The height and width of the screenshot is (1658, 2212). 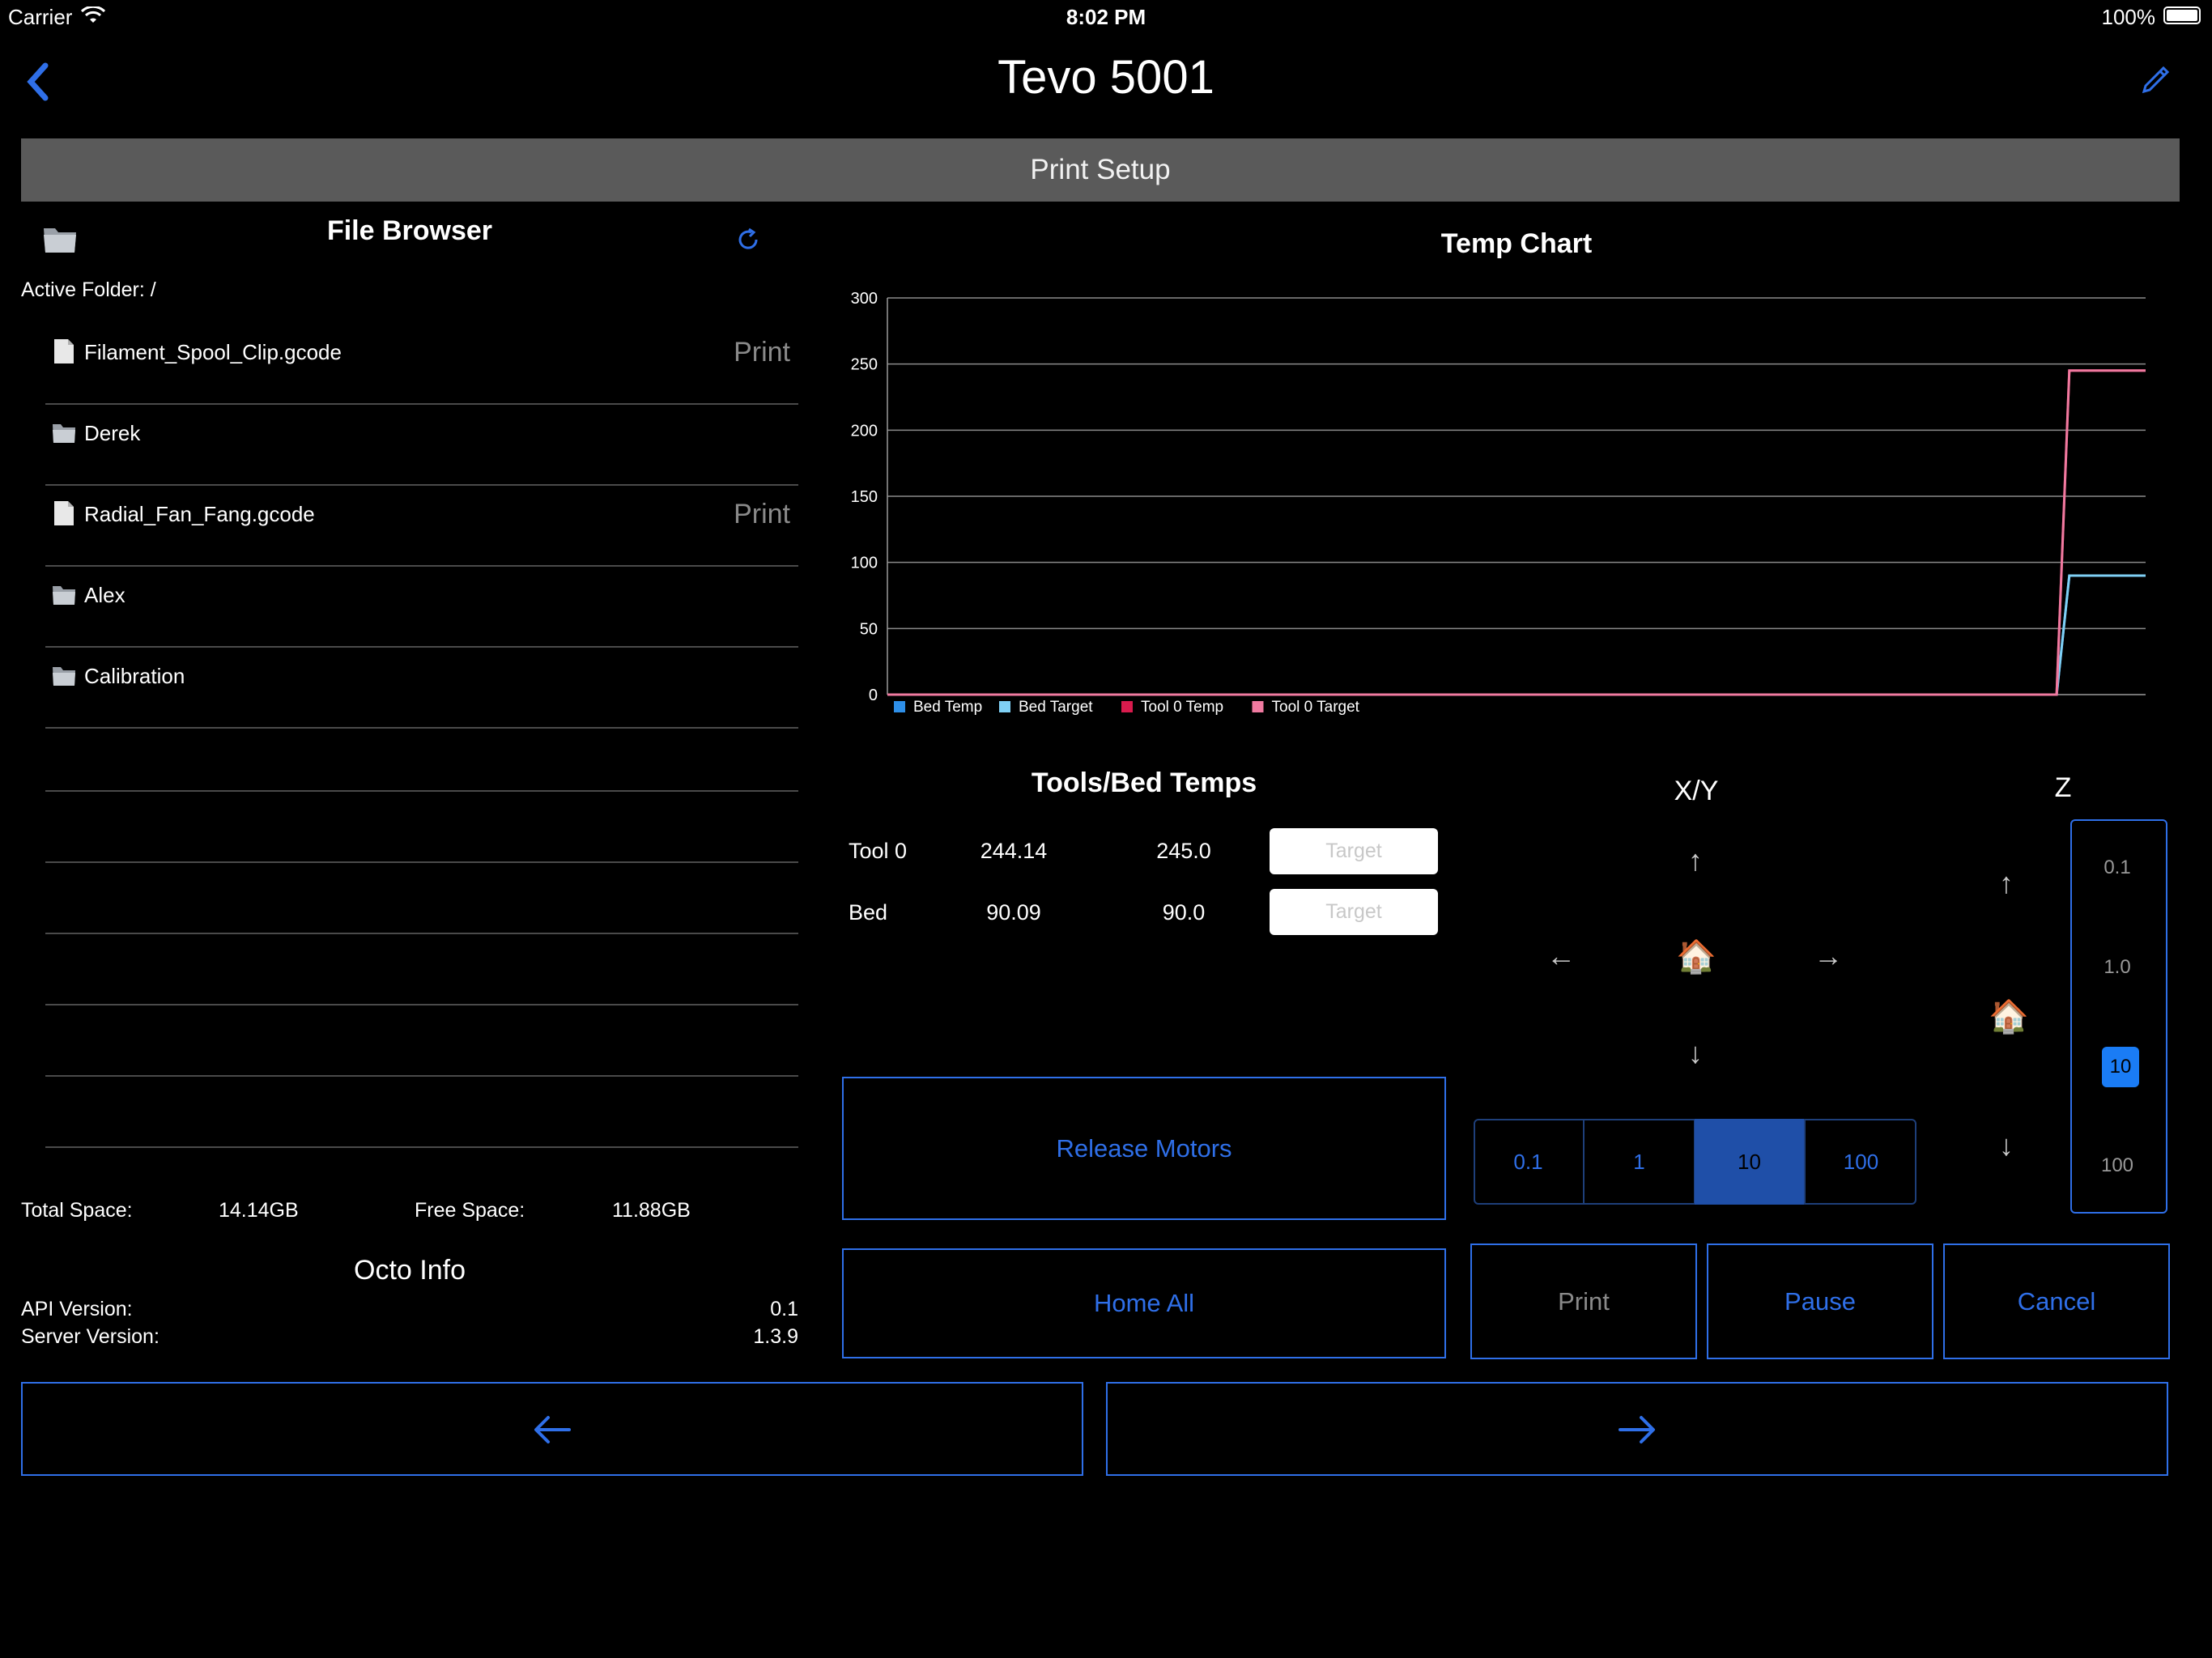 I want to click on arrow-left-icon: ←, so click(x=1561, y=955).